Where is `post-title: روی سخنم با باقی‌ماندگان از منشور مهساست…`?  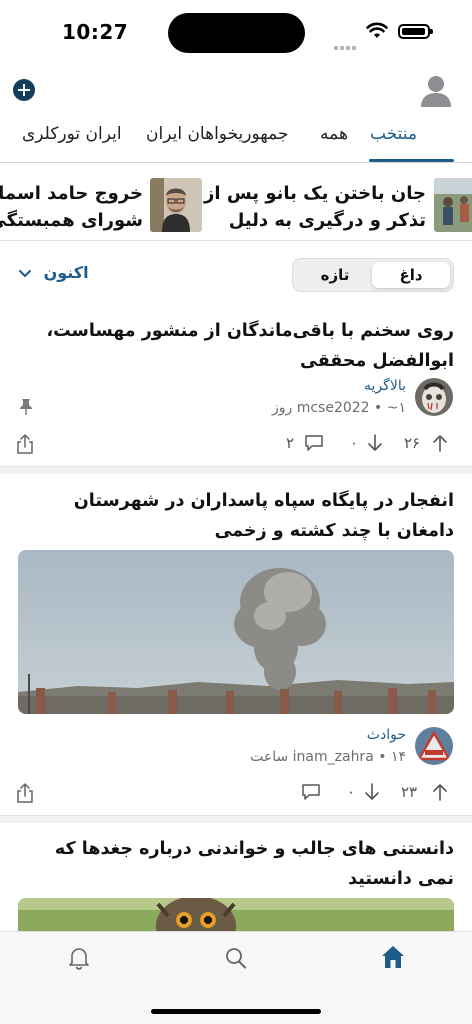 post-title: روی سخنم با باقی‌ماندگان از منشور مهساست… is located at coordinates (234, 346).